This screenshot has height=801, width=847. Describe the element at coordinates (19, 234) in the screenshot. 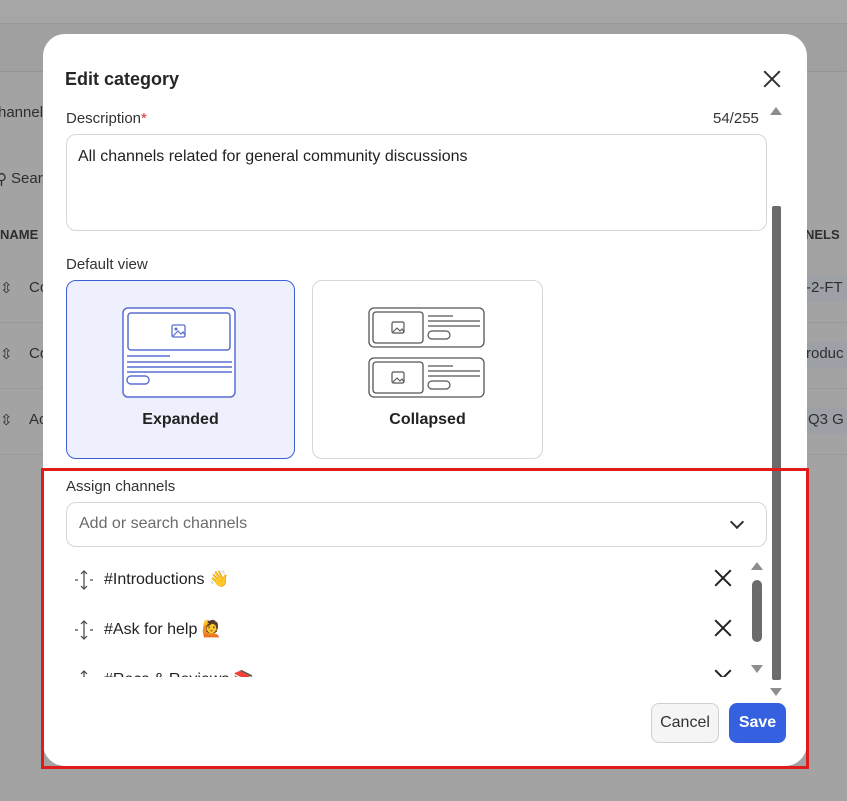

I see `background-col-name: NAME` at that location.